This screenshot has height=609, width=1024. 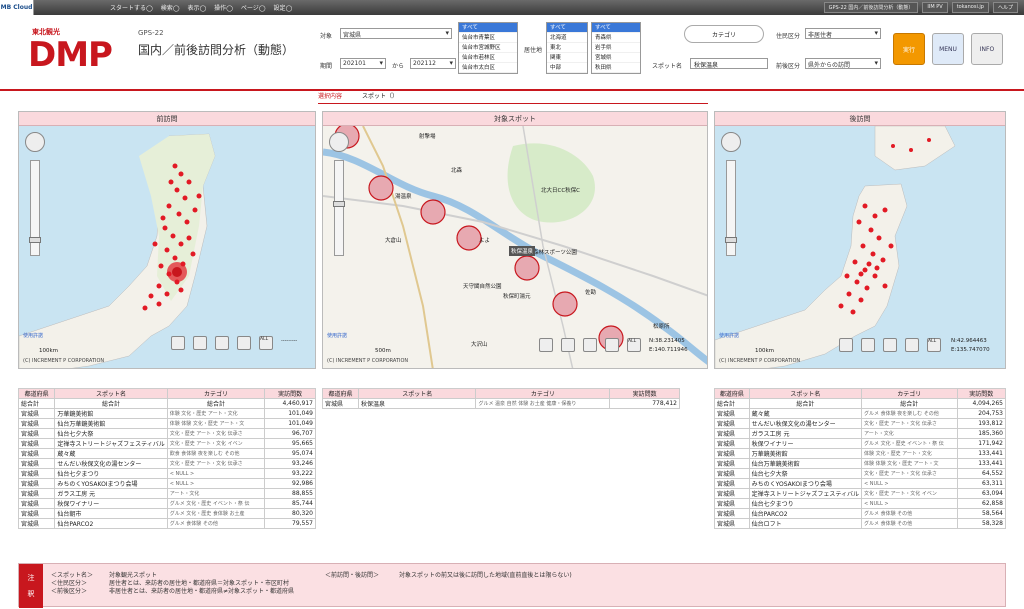 What do you see at coordinates (616, 38) in the screenshot?
I see `list-item: 青森県` at bounding box center [616, 38].